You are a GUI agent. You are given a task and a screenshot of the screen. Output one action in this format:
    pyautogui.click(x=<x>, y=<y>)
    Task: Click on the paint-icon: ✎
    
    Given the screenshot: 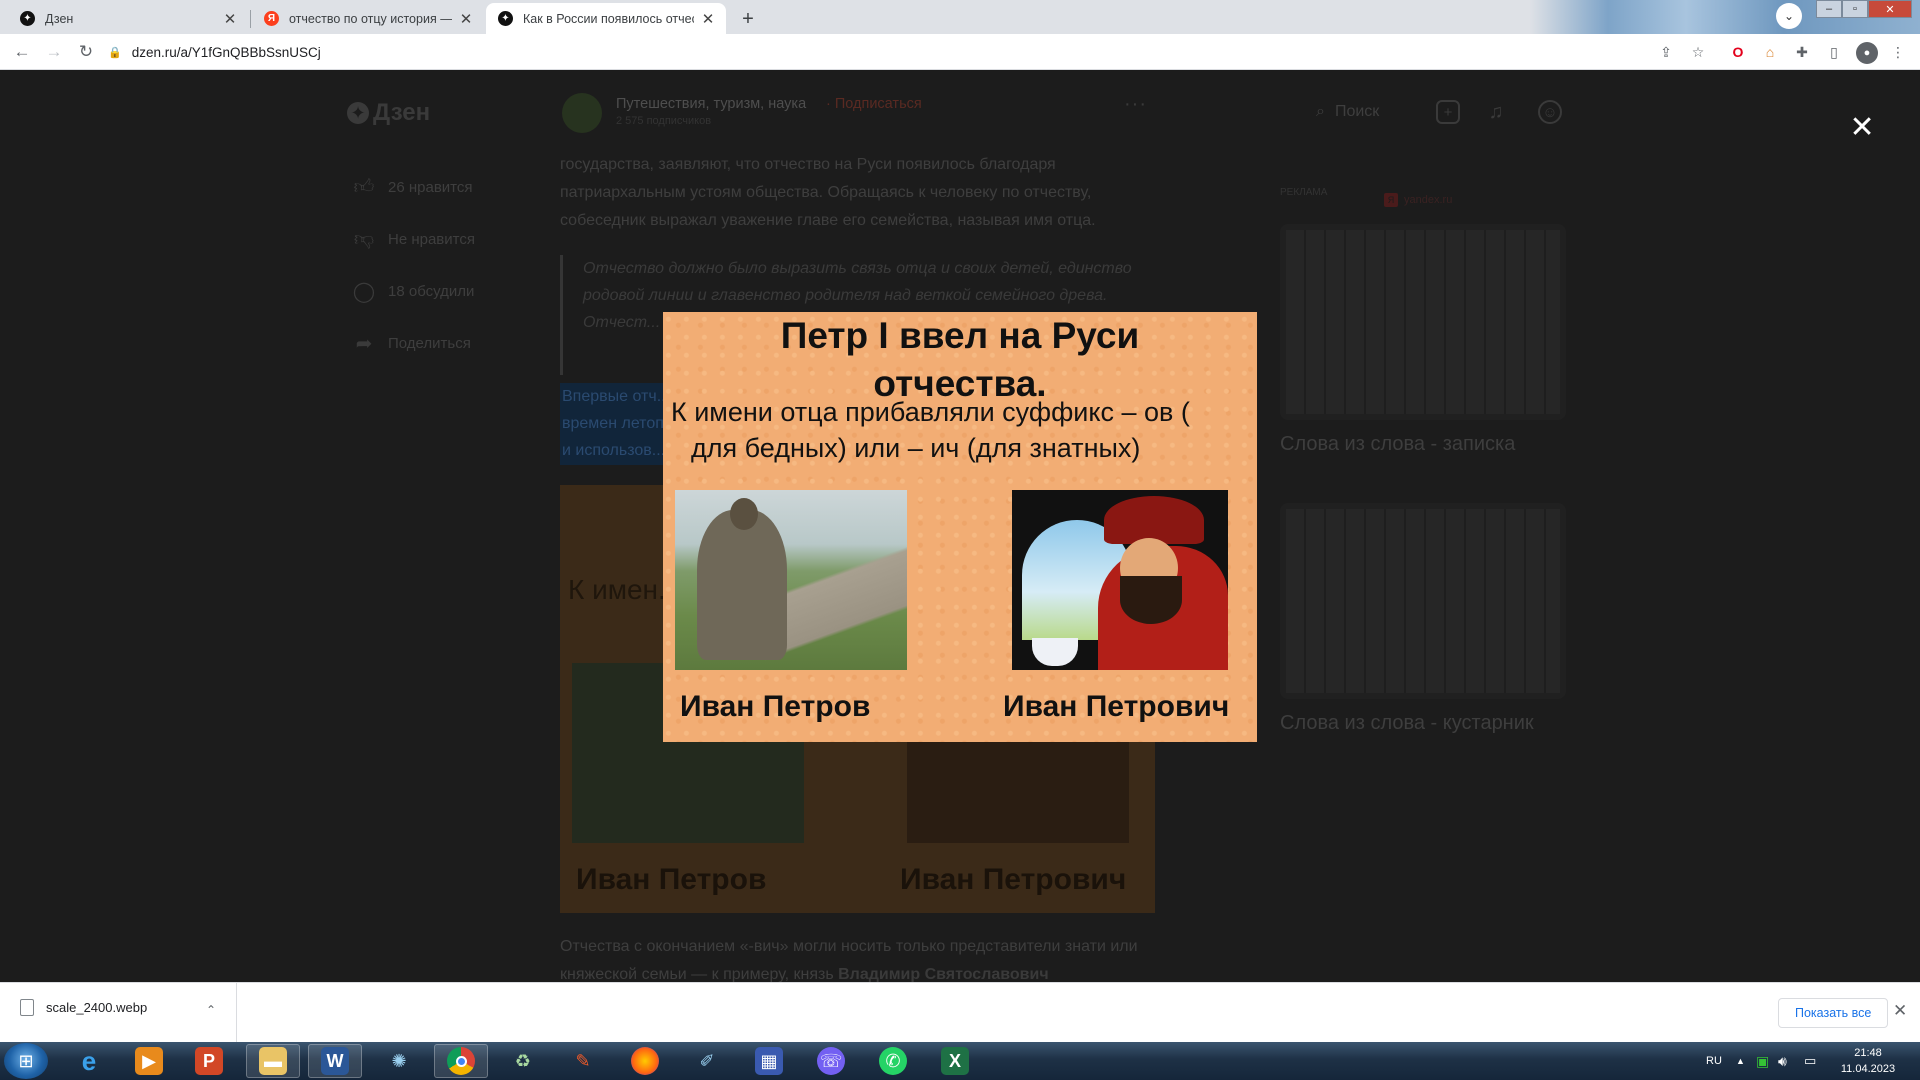 What is the action you would take?
    pyautogui.click(x=583, y=1060)
    